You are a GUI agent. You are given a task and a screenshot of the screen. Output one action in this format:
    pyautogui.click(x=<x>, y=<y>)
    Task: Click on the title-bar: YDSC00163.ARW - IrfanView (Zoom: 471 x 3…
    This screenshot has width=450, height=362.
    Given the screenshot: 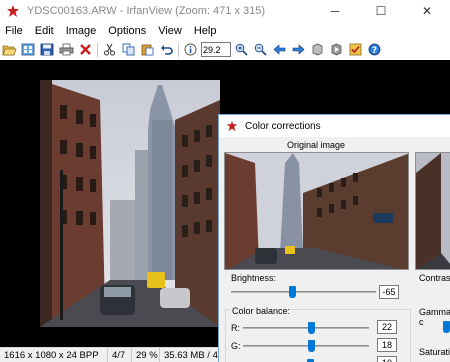 What is the action you would take?
    pyautogui.click(x=225, y=11)
    